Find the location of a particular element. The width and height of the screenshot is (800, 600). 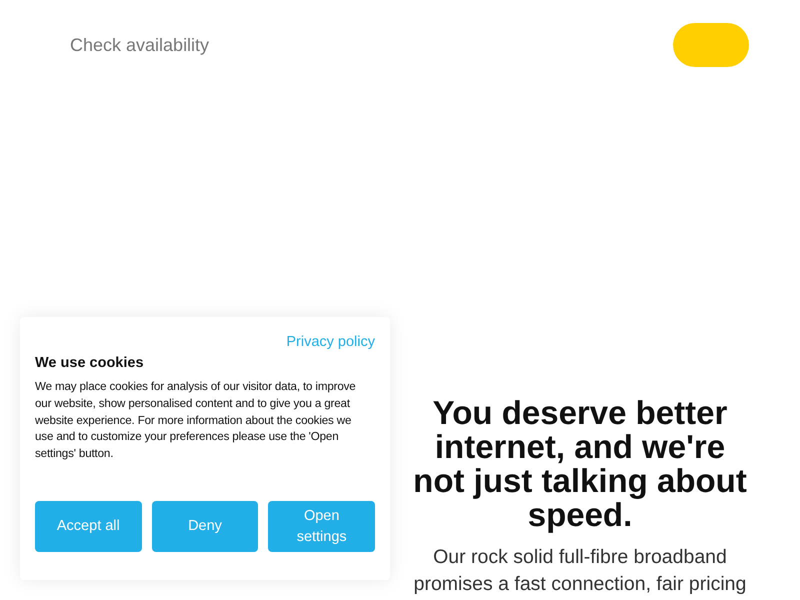

cookie-text: We may place cookies for analysis of our visitor data, to improve our website, show personalised content and to give you a great website experience. For more information about the cookies we use and to customize your preferences please use the 'Open settings' button. is located at coordinates (196, 420).